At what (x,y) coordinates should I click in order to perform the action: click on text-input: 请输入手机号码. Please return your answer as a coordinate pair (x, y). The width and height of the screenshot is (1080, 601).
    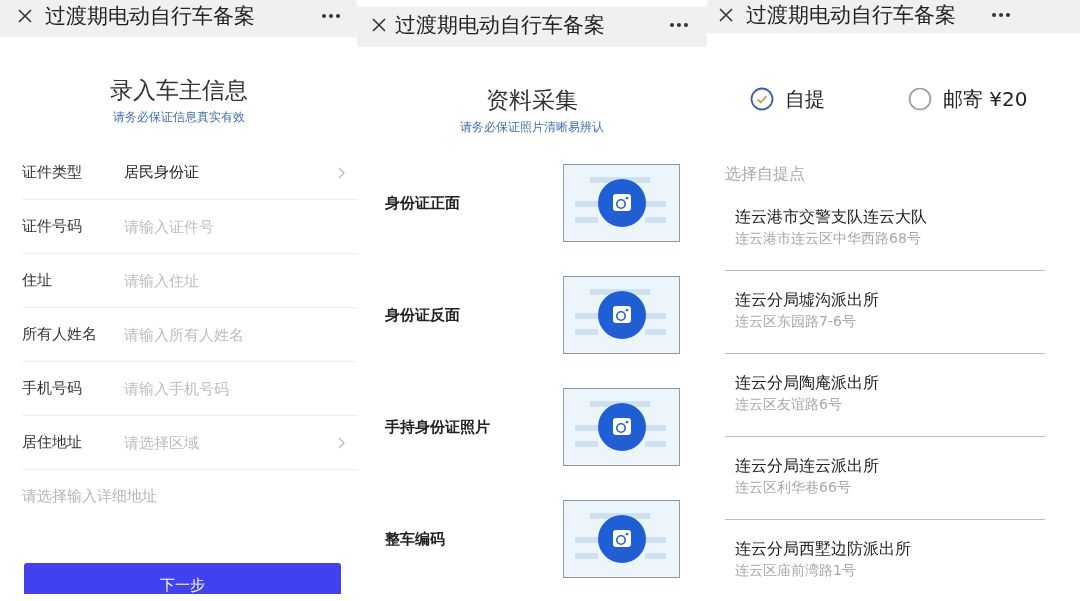
    Looking at the image, I should click on (234, 388).